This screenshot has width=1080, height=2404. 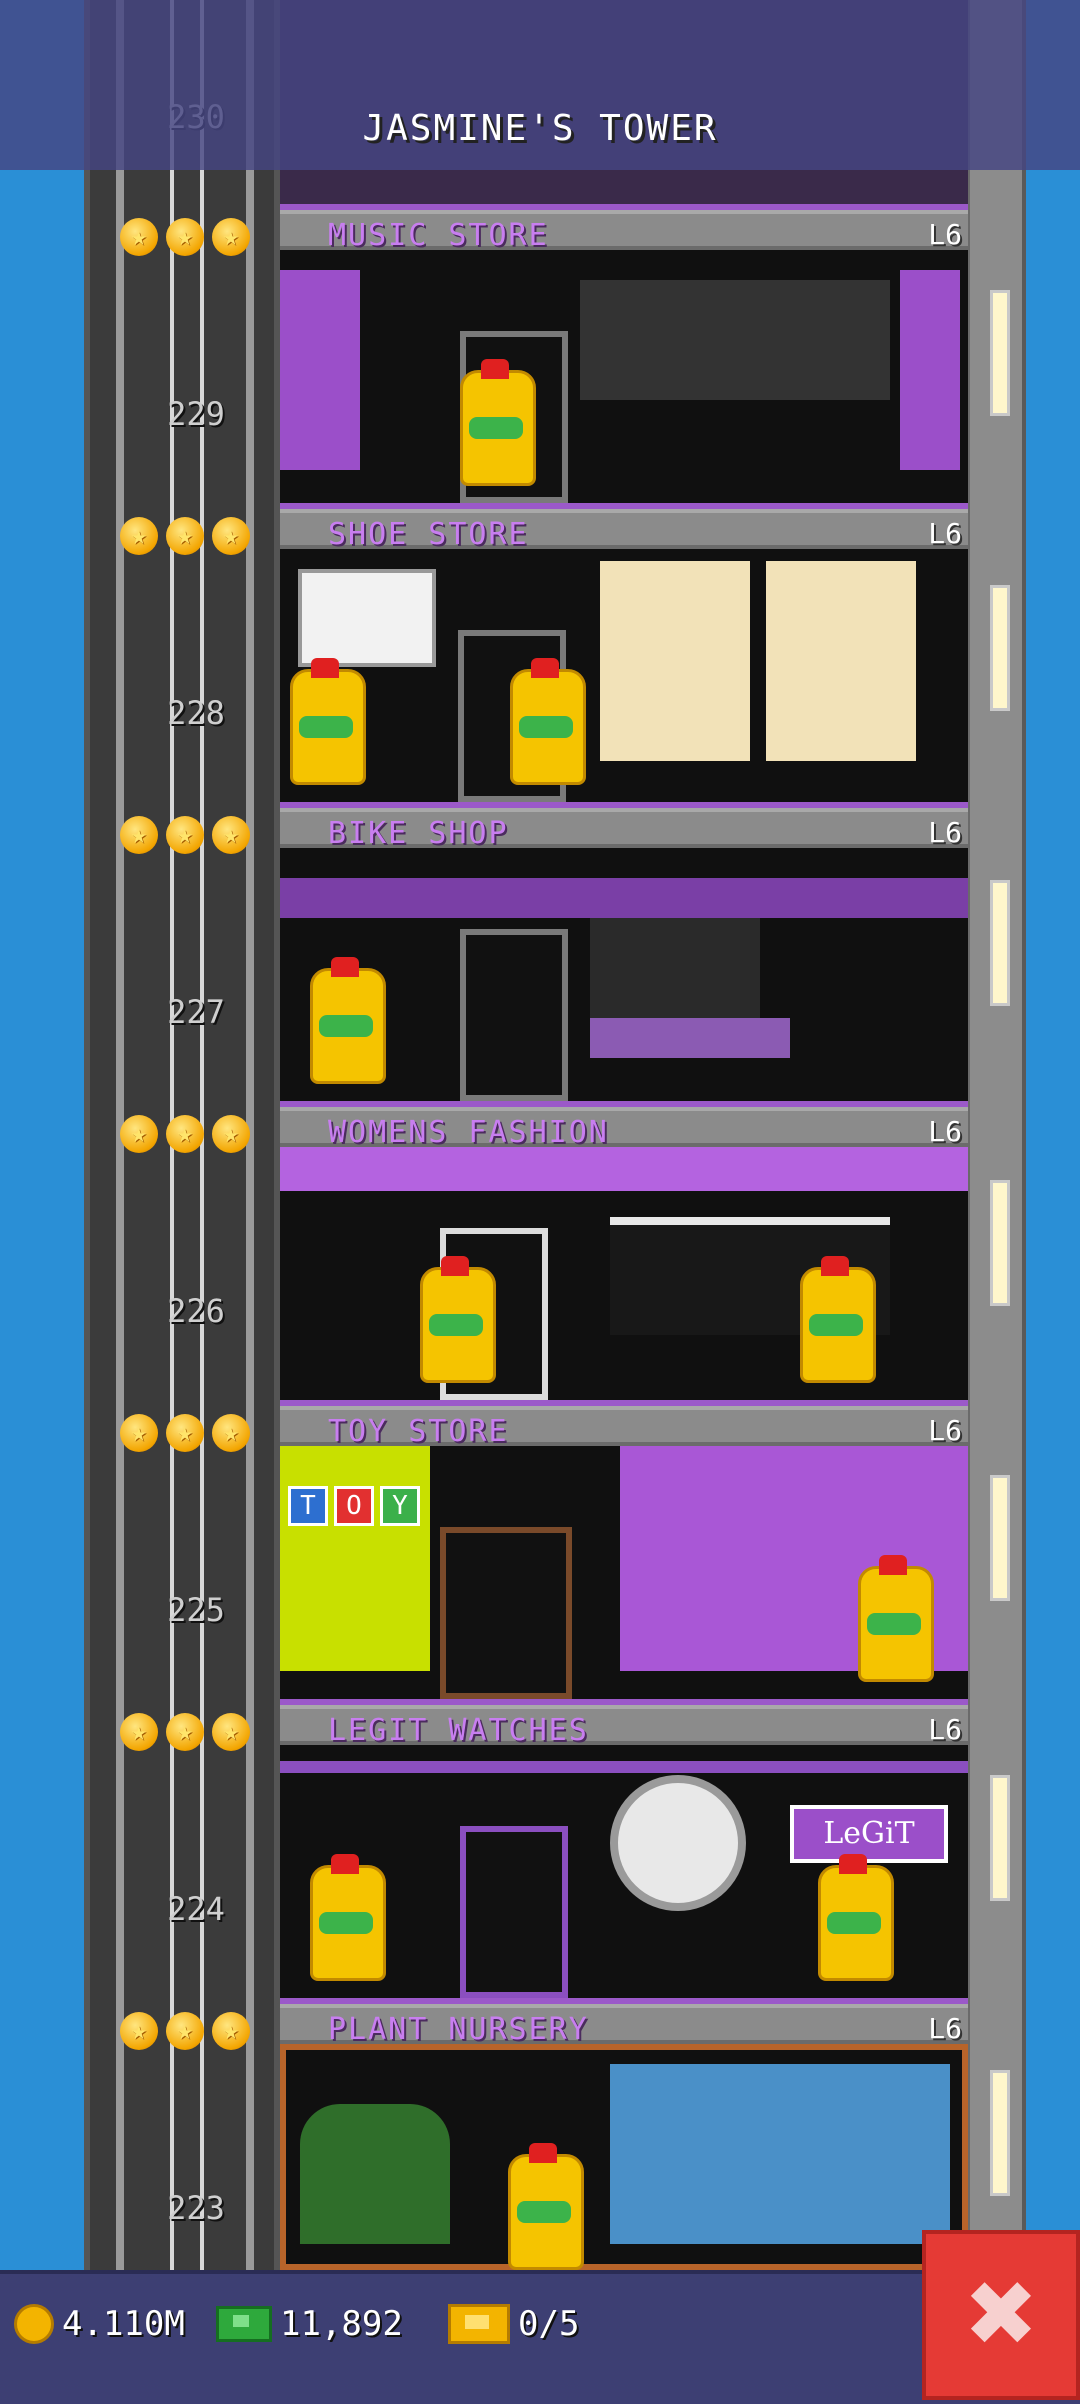 I want to click on top-bar: JASMINE'S TOWER, so click(x=540, y=85).